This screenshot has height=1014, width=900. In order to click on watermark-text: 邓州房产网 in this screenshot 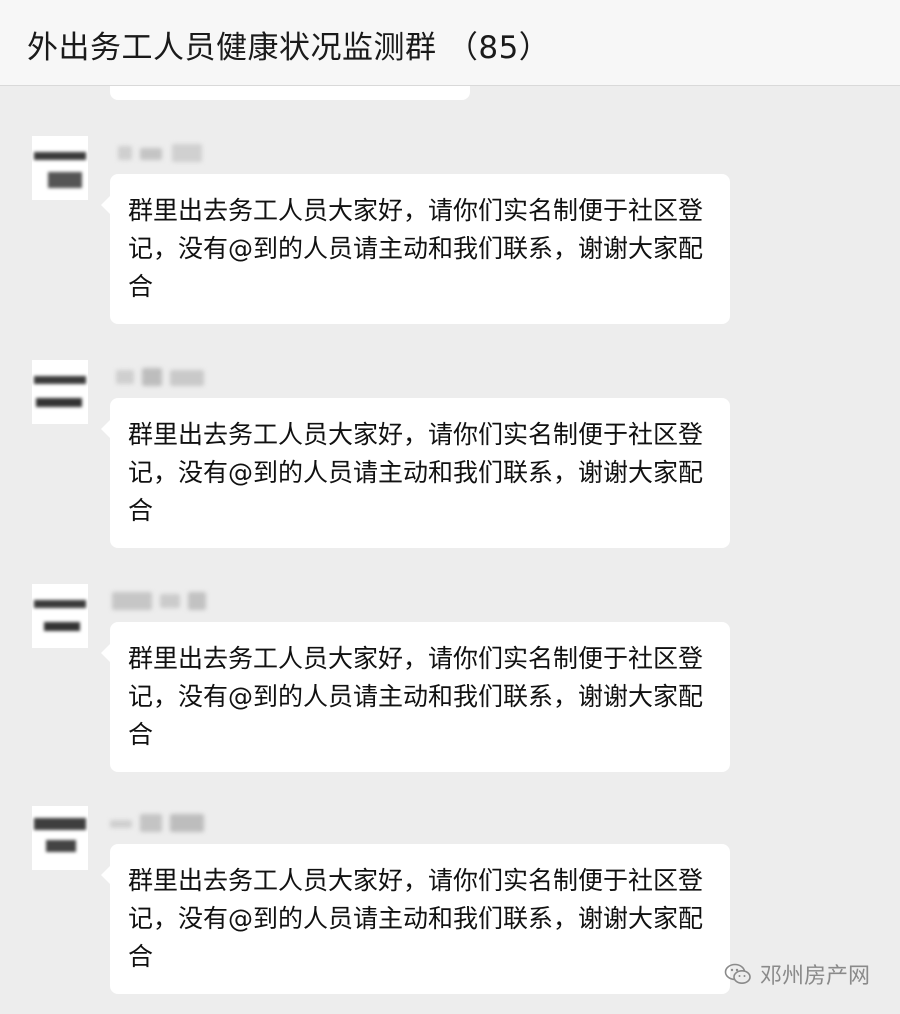, I will do `click(814, 976)`.